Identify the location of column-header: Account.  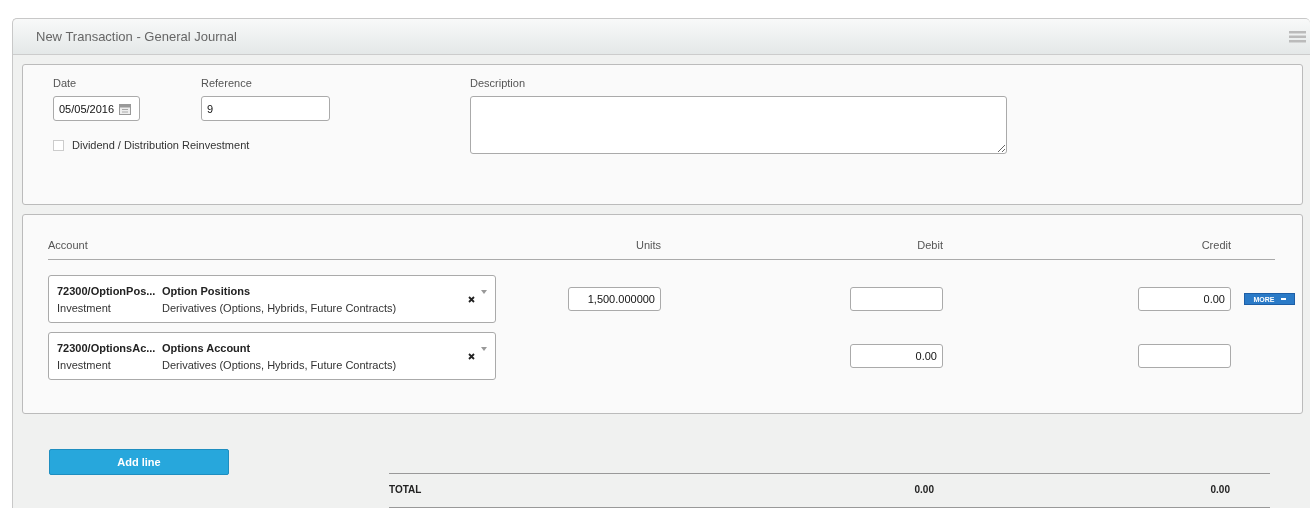
(68, 245).